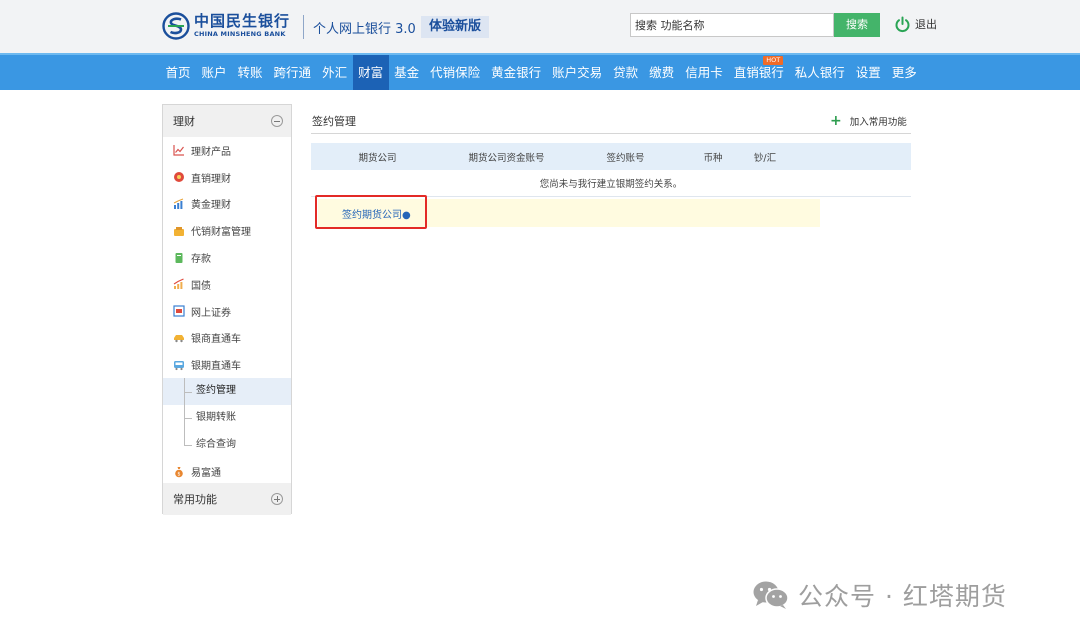 Image resolution: width=1080 pixels, height=638 pixels. Describe the element at coordinates (179, 365) in the screenshot. I see `bus-icon` at that location.